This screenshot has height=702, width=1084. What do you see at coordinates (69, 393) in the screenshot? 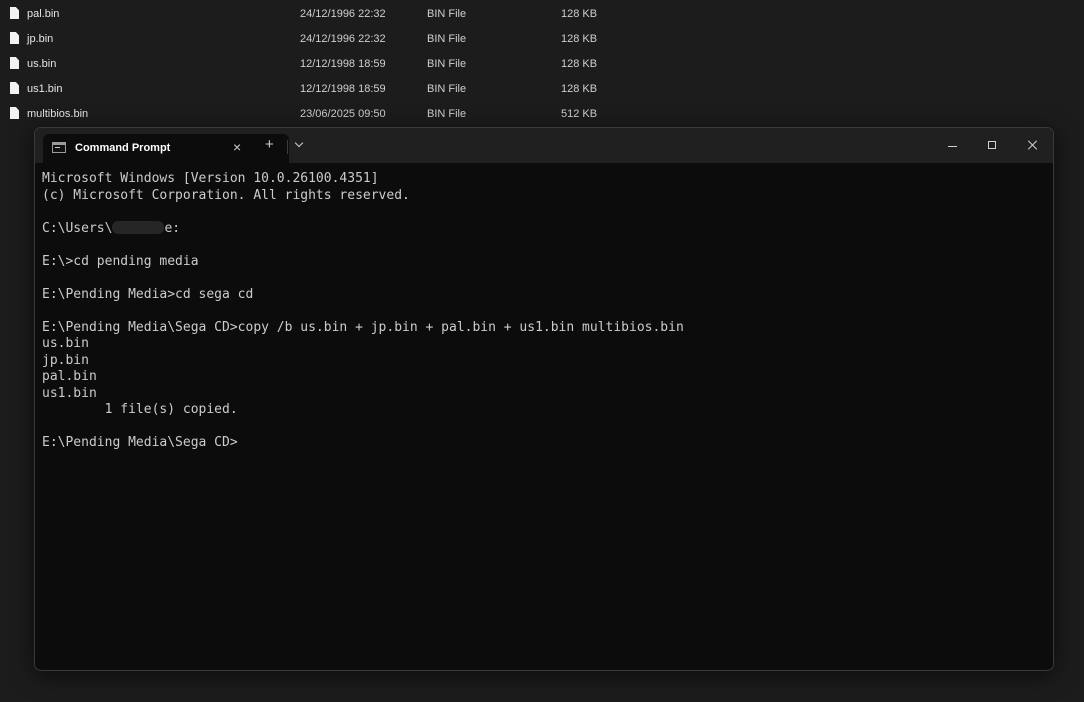
I see `console-line: us1.bin` at bounding box center [69, 393].